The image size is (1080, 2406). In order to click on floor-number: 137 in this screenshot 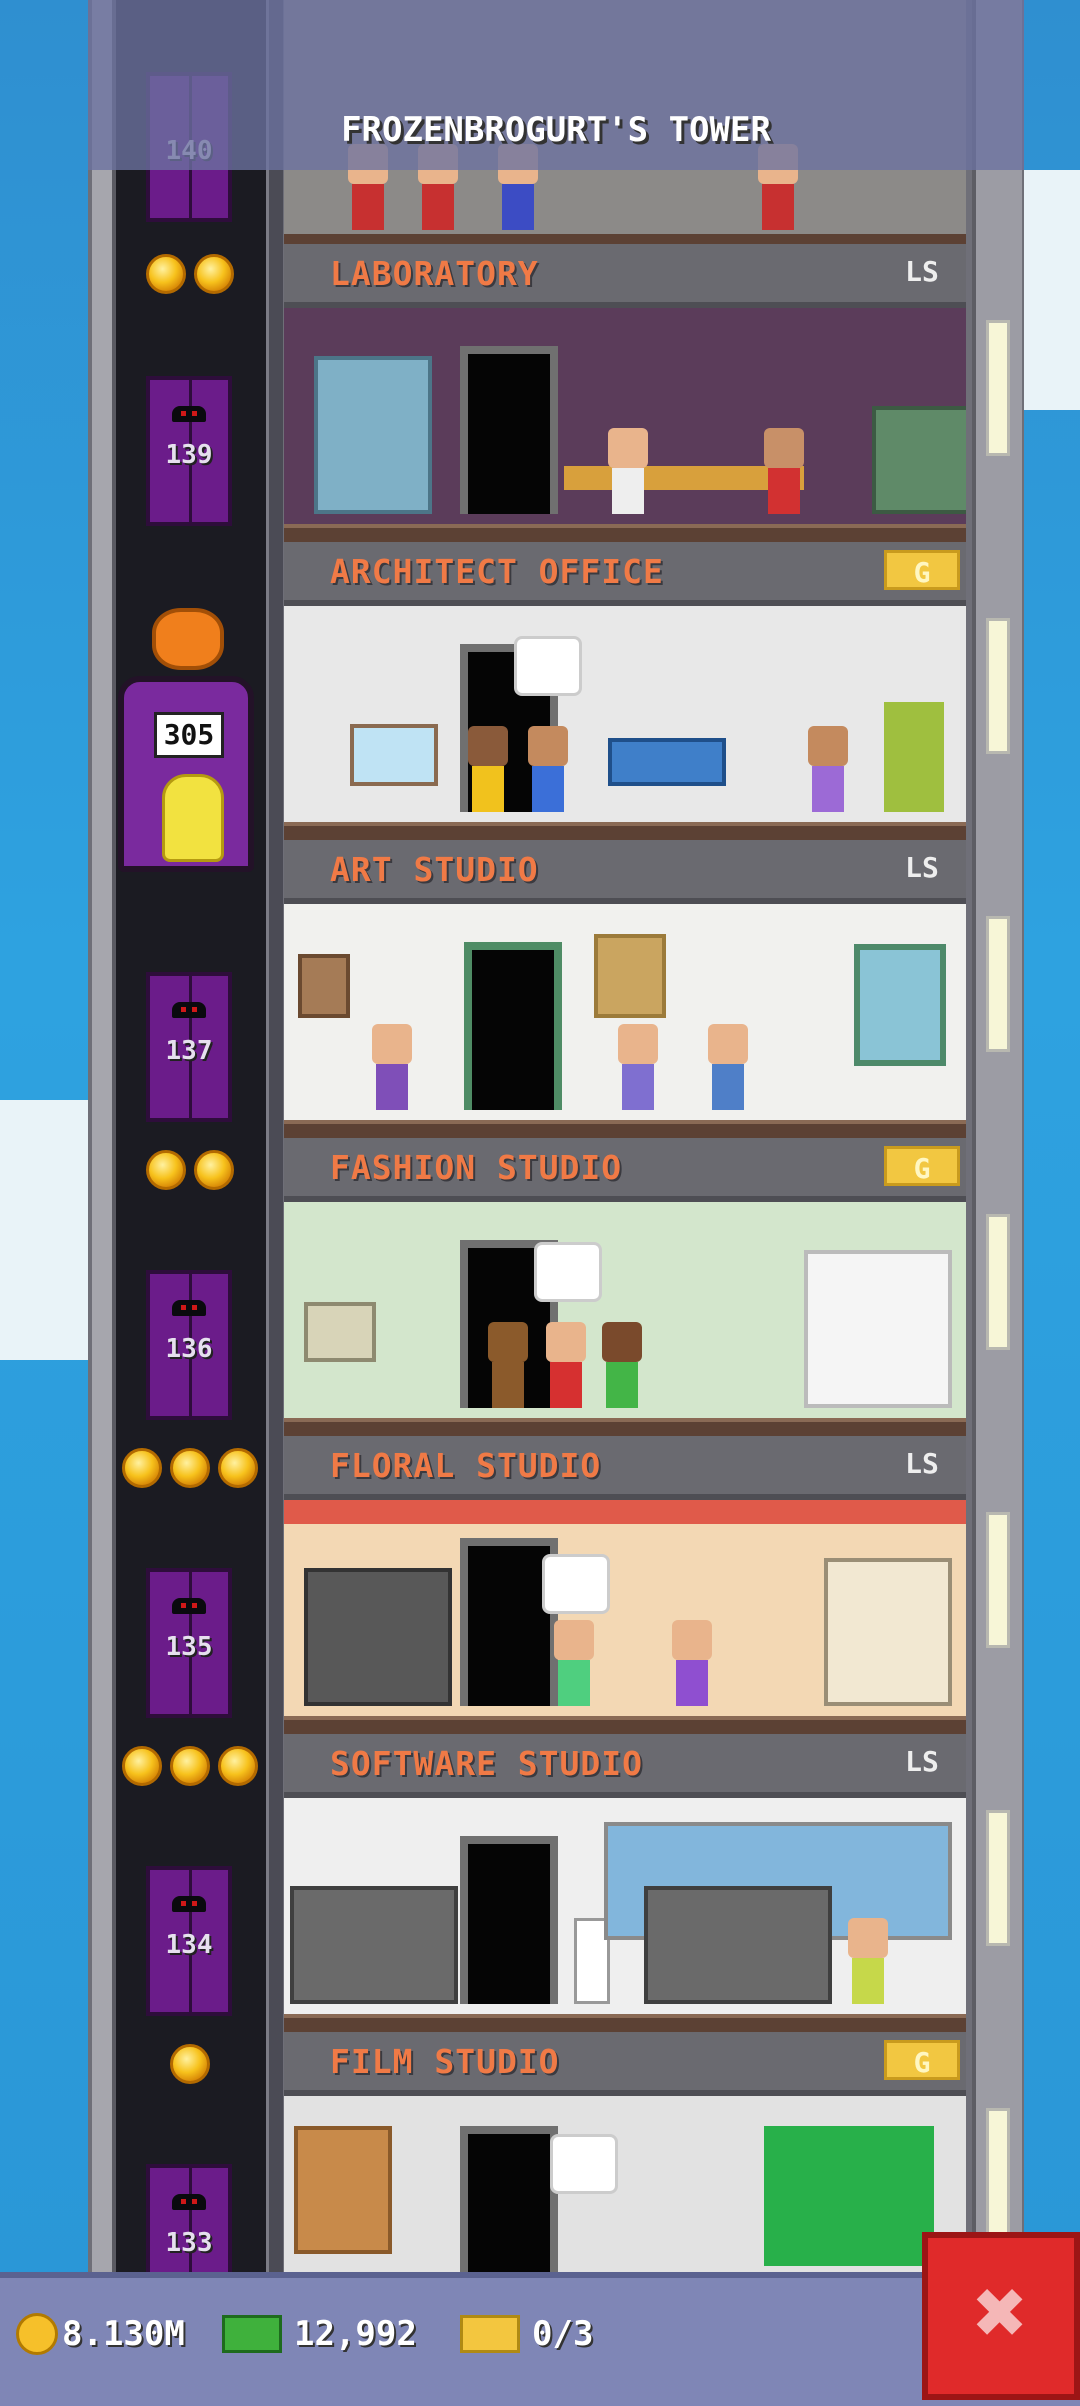, I will do `click(189, 1051)`.